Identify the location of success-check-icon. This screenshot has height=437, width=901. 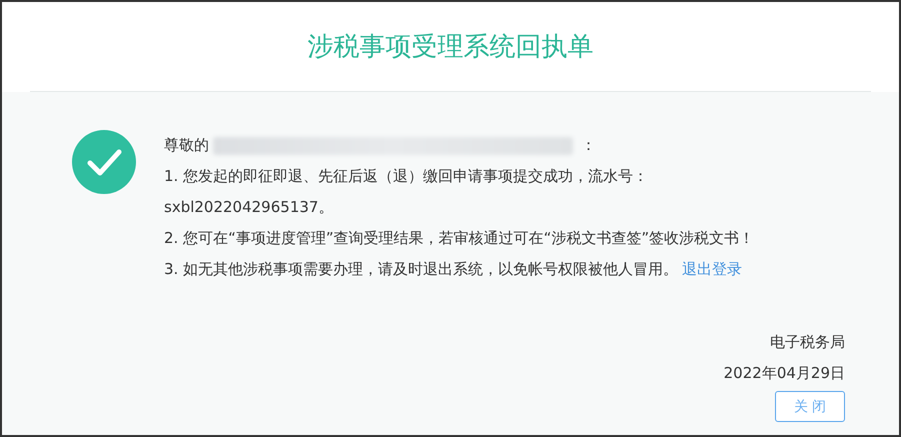
(104, 162).